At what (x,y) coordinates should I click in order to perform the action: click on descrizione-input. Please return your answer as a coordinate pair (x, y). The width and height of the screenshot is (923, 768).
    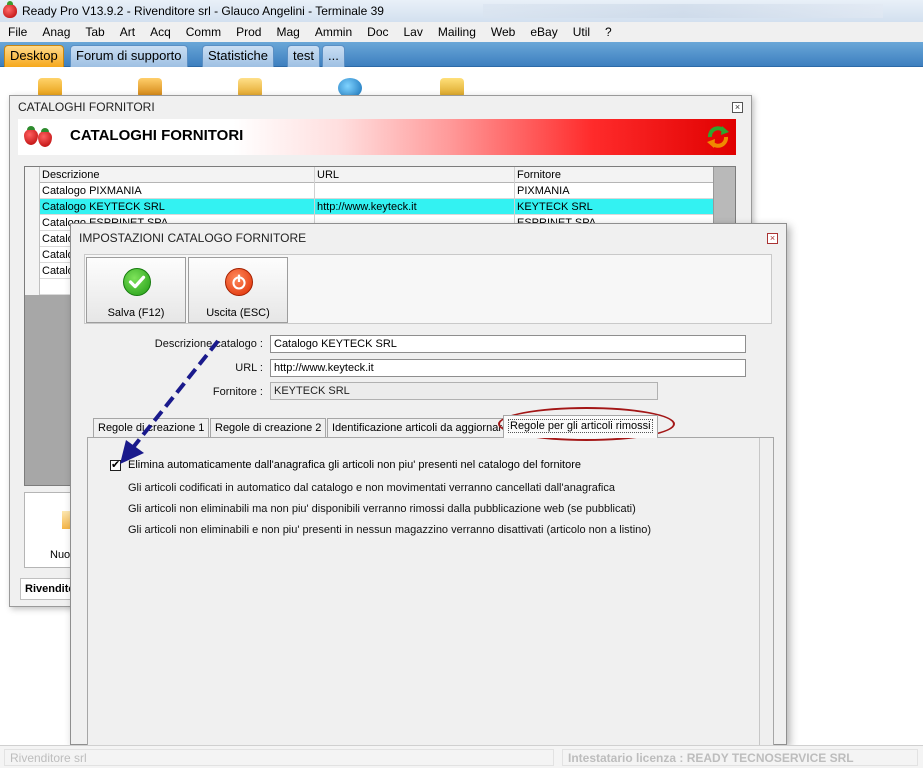
    Looking at the image, I should click on (508, 344).